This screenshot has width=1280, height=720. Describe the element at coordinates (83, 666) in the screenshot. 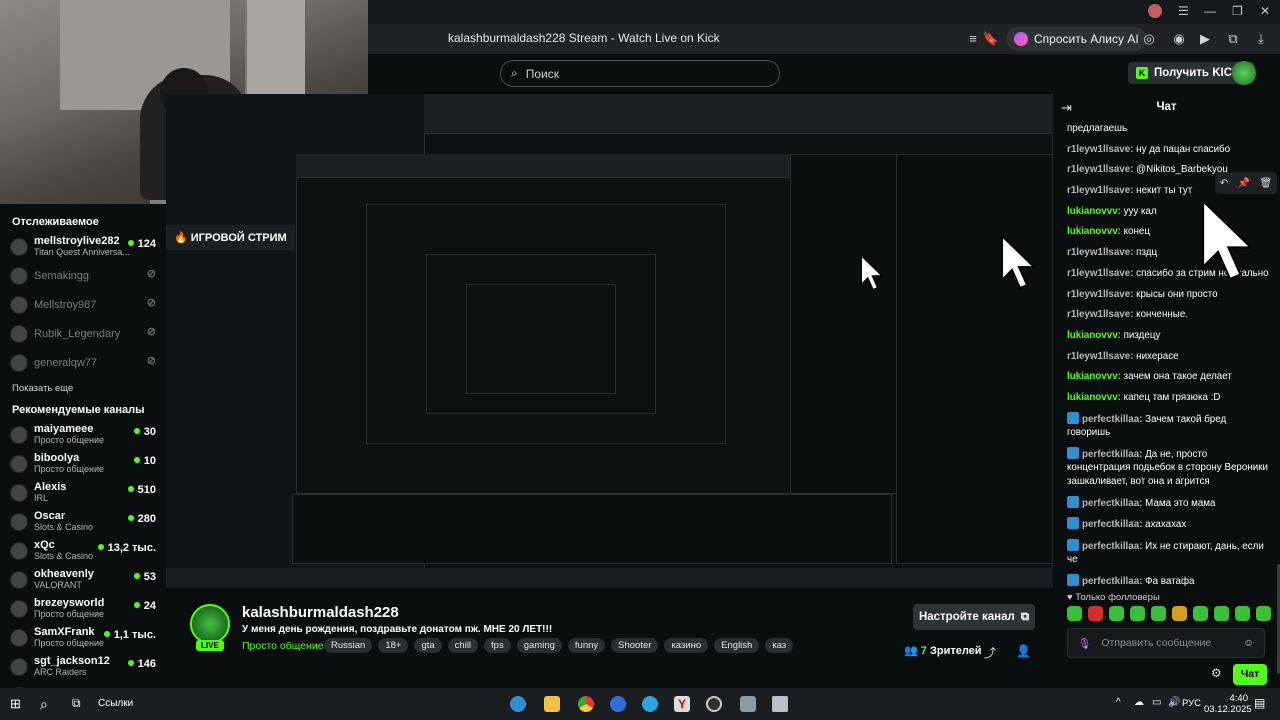

I see `sidebar-channel-sgt_jackson12: sgt_jackson12 ARC Raiders 146` at that location.